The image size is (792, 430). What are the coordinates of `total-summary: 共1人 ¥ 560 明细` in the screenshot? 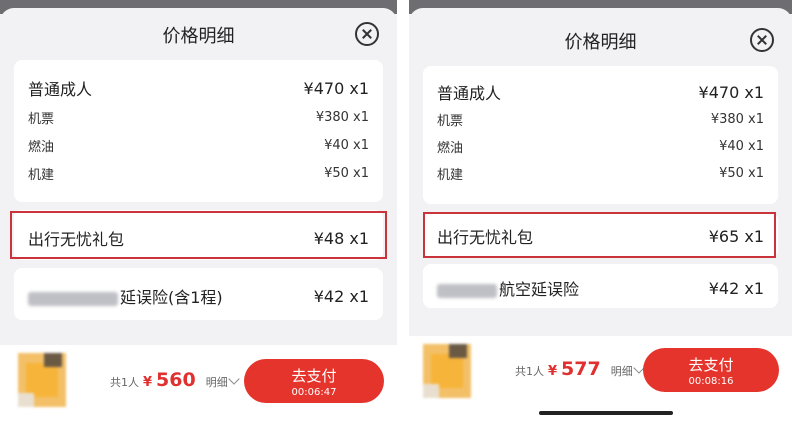 It's located at (175, 380).